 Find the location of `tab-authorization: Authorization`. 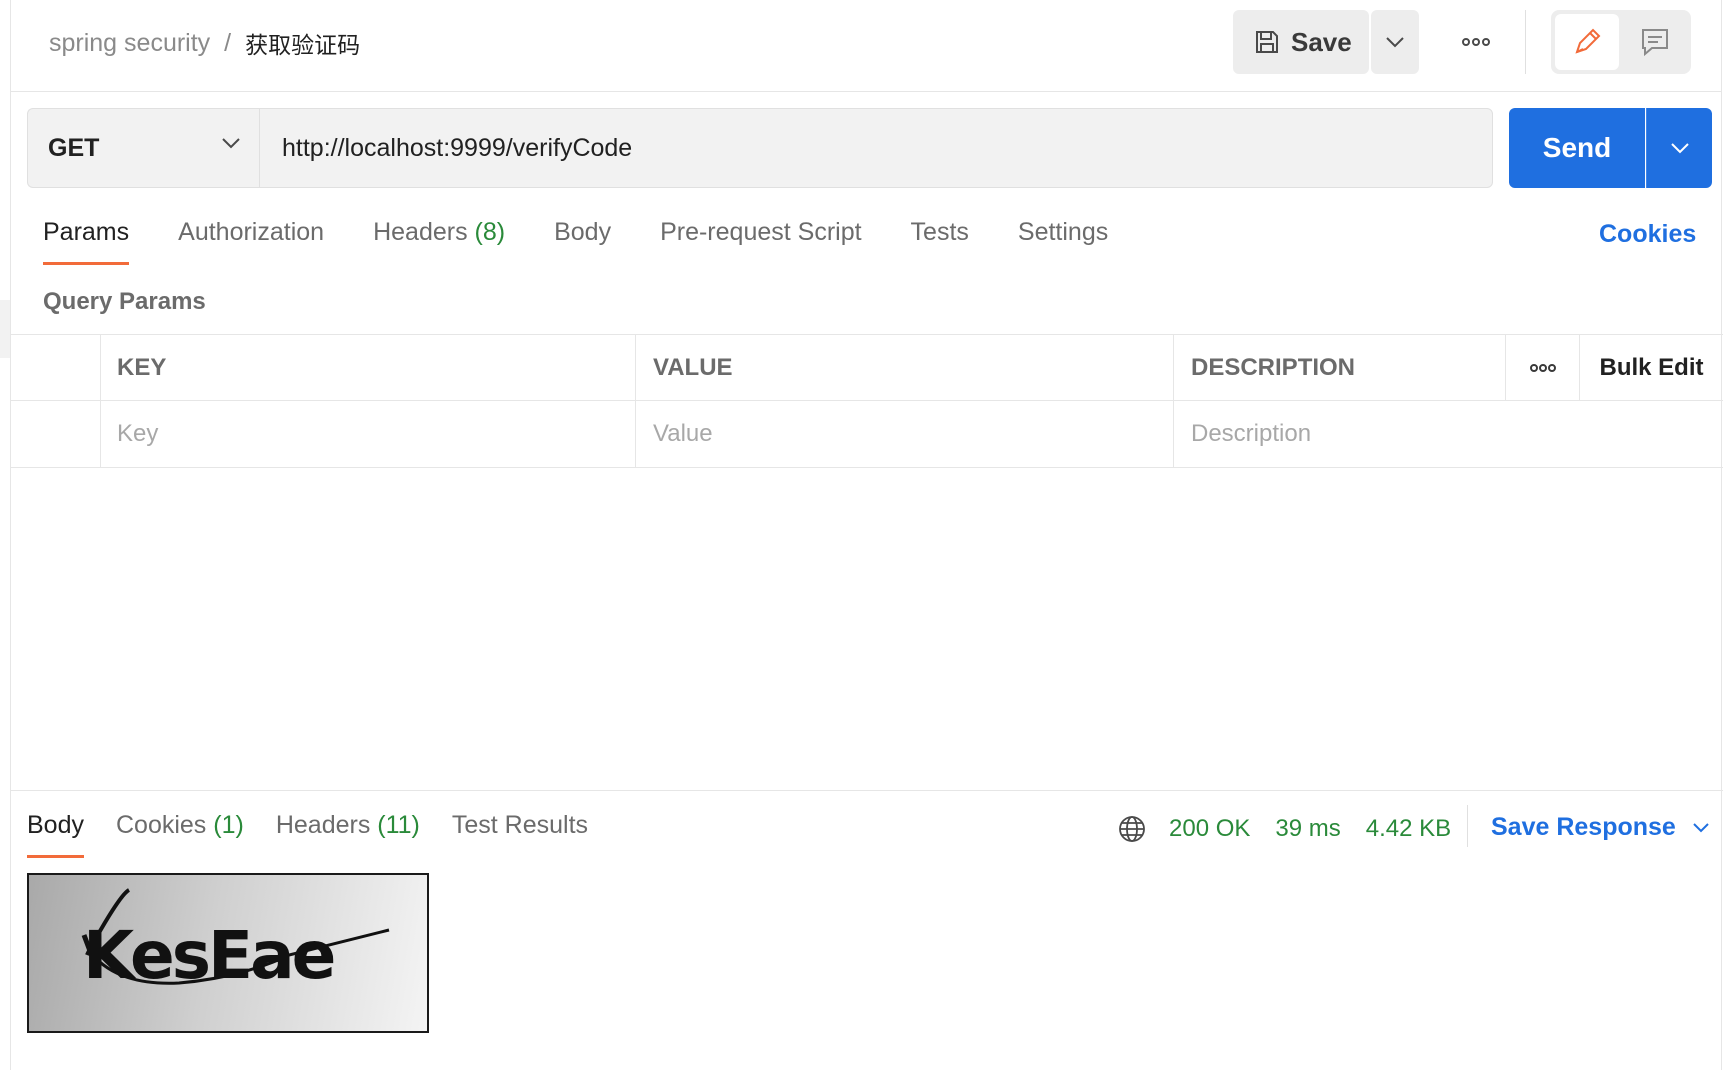

tab-authorization: Authorization is located at coordinates (251, 243).